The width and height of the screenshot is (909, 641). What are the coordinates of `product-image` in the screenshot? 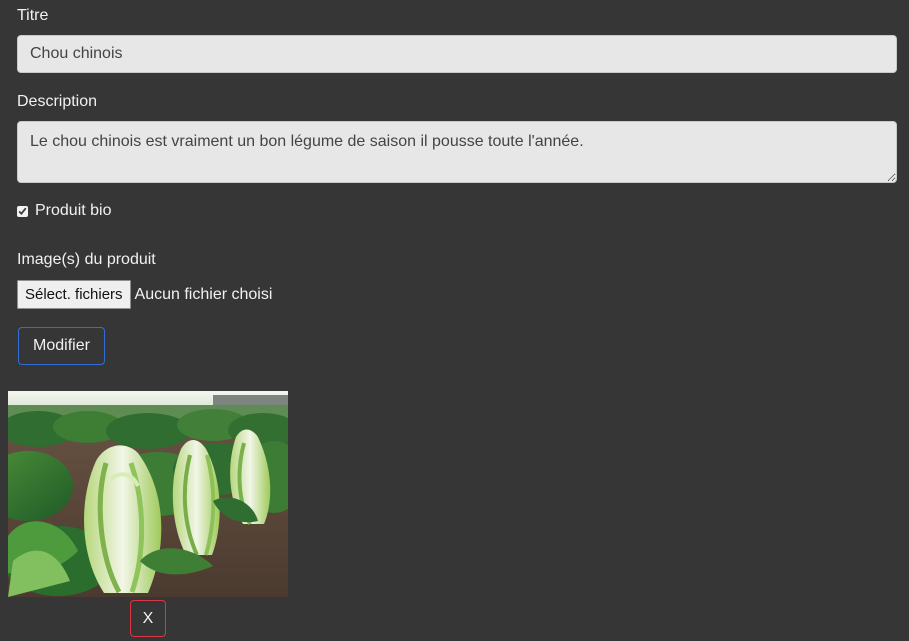 It's located at (148, 494).